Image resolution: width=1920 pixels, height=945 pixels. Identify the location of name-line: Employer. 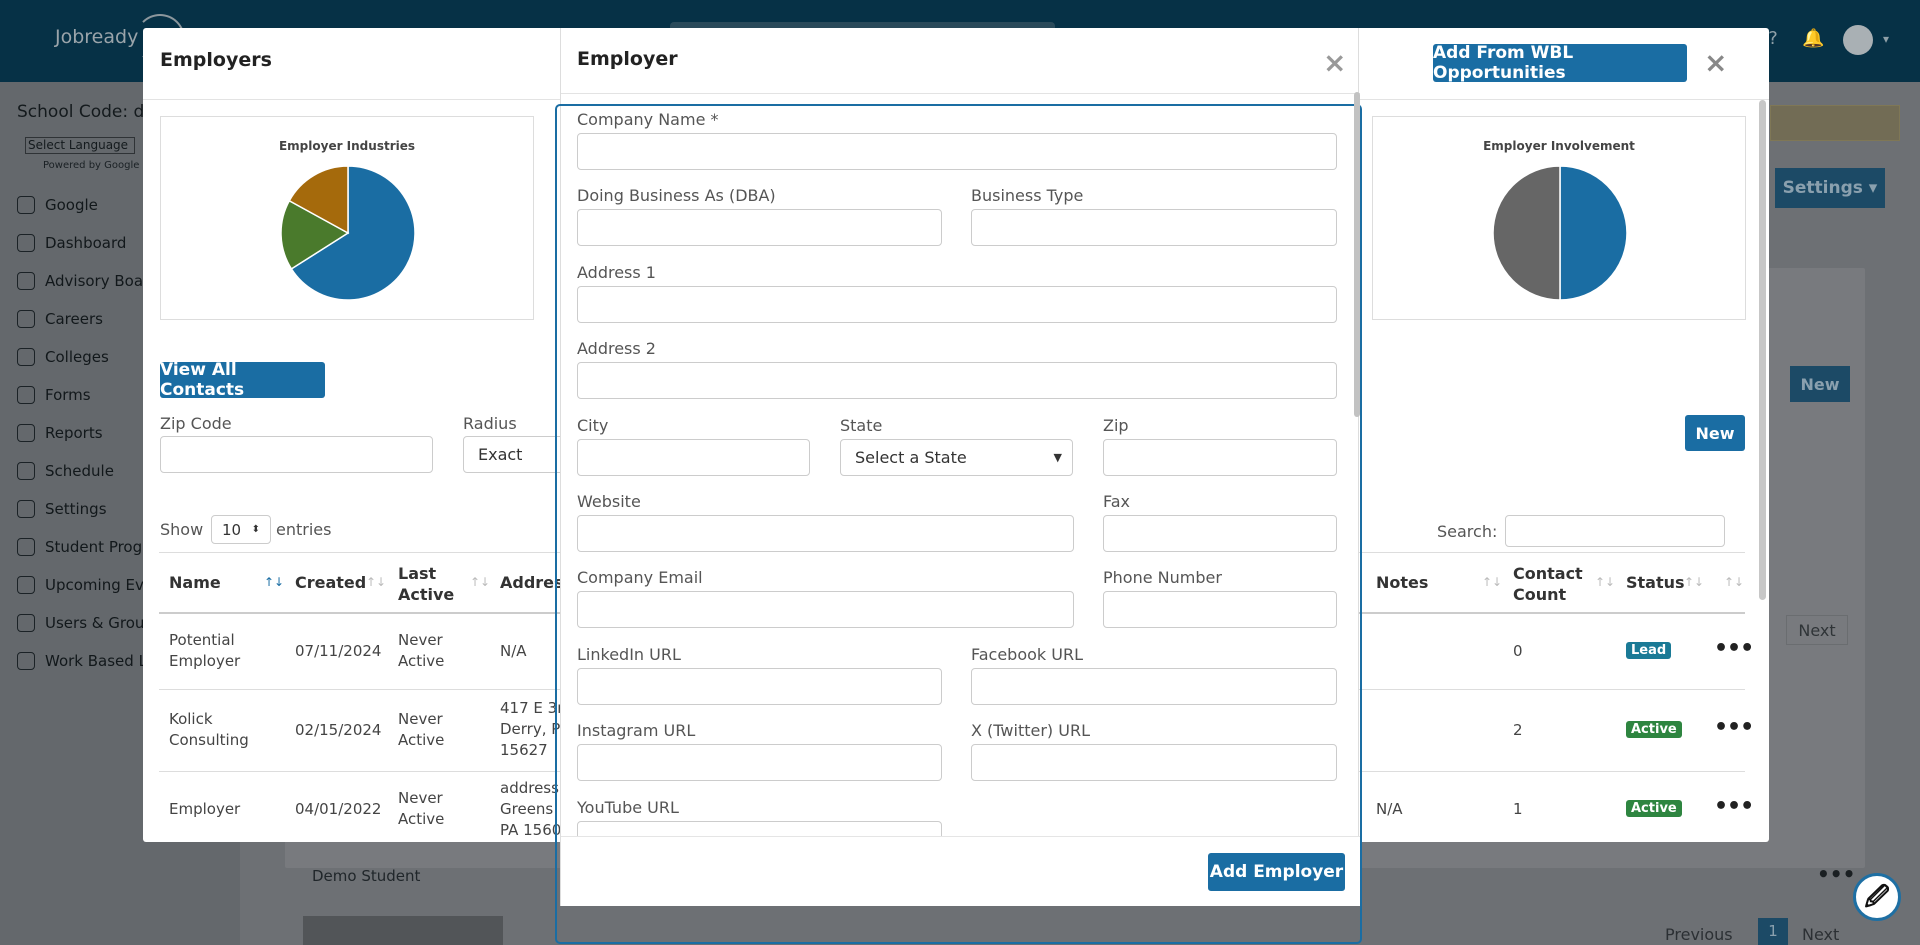
(205, 661).